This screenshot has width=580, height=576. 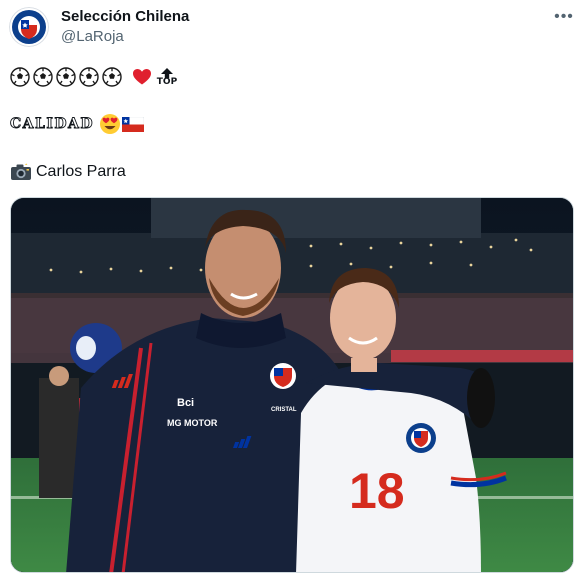 I want to click on jacket-brand: Bci, so click(x=185, y=403).